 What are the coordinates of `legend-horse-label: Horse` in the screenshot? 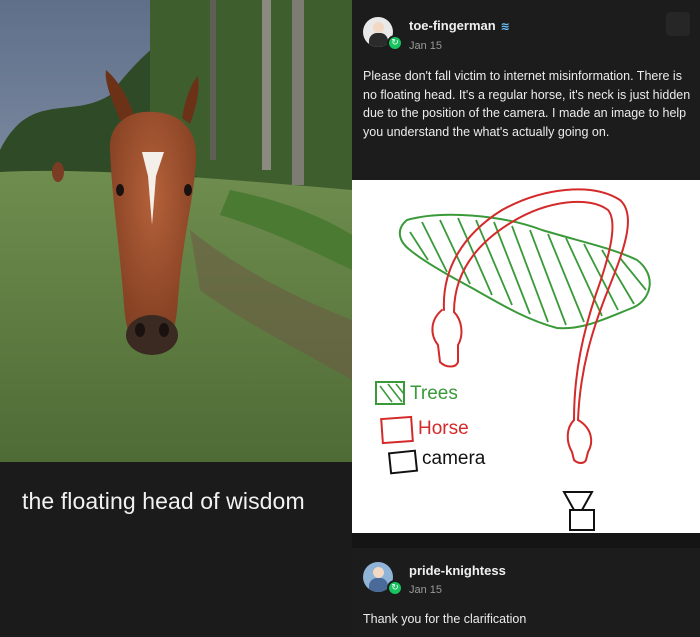 It's located at (443, 428).